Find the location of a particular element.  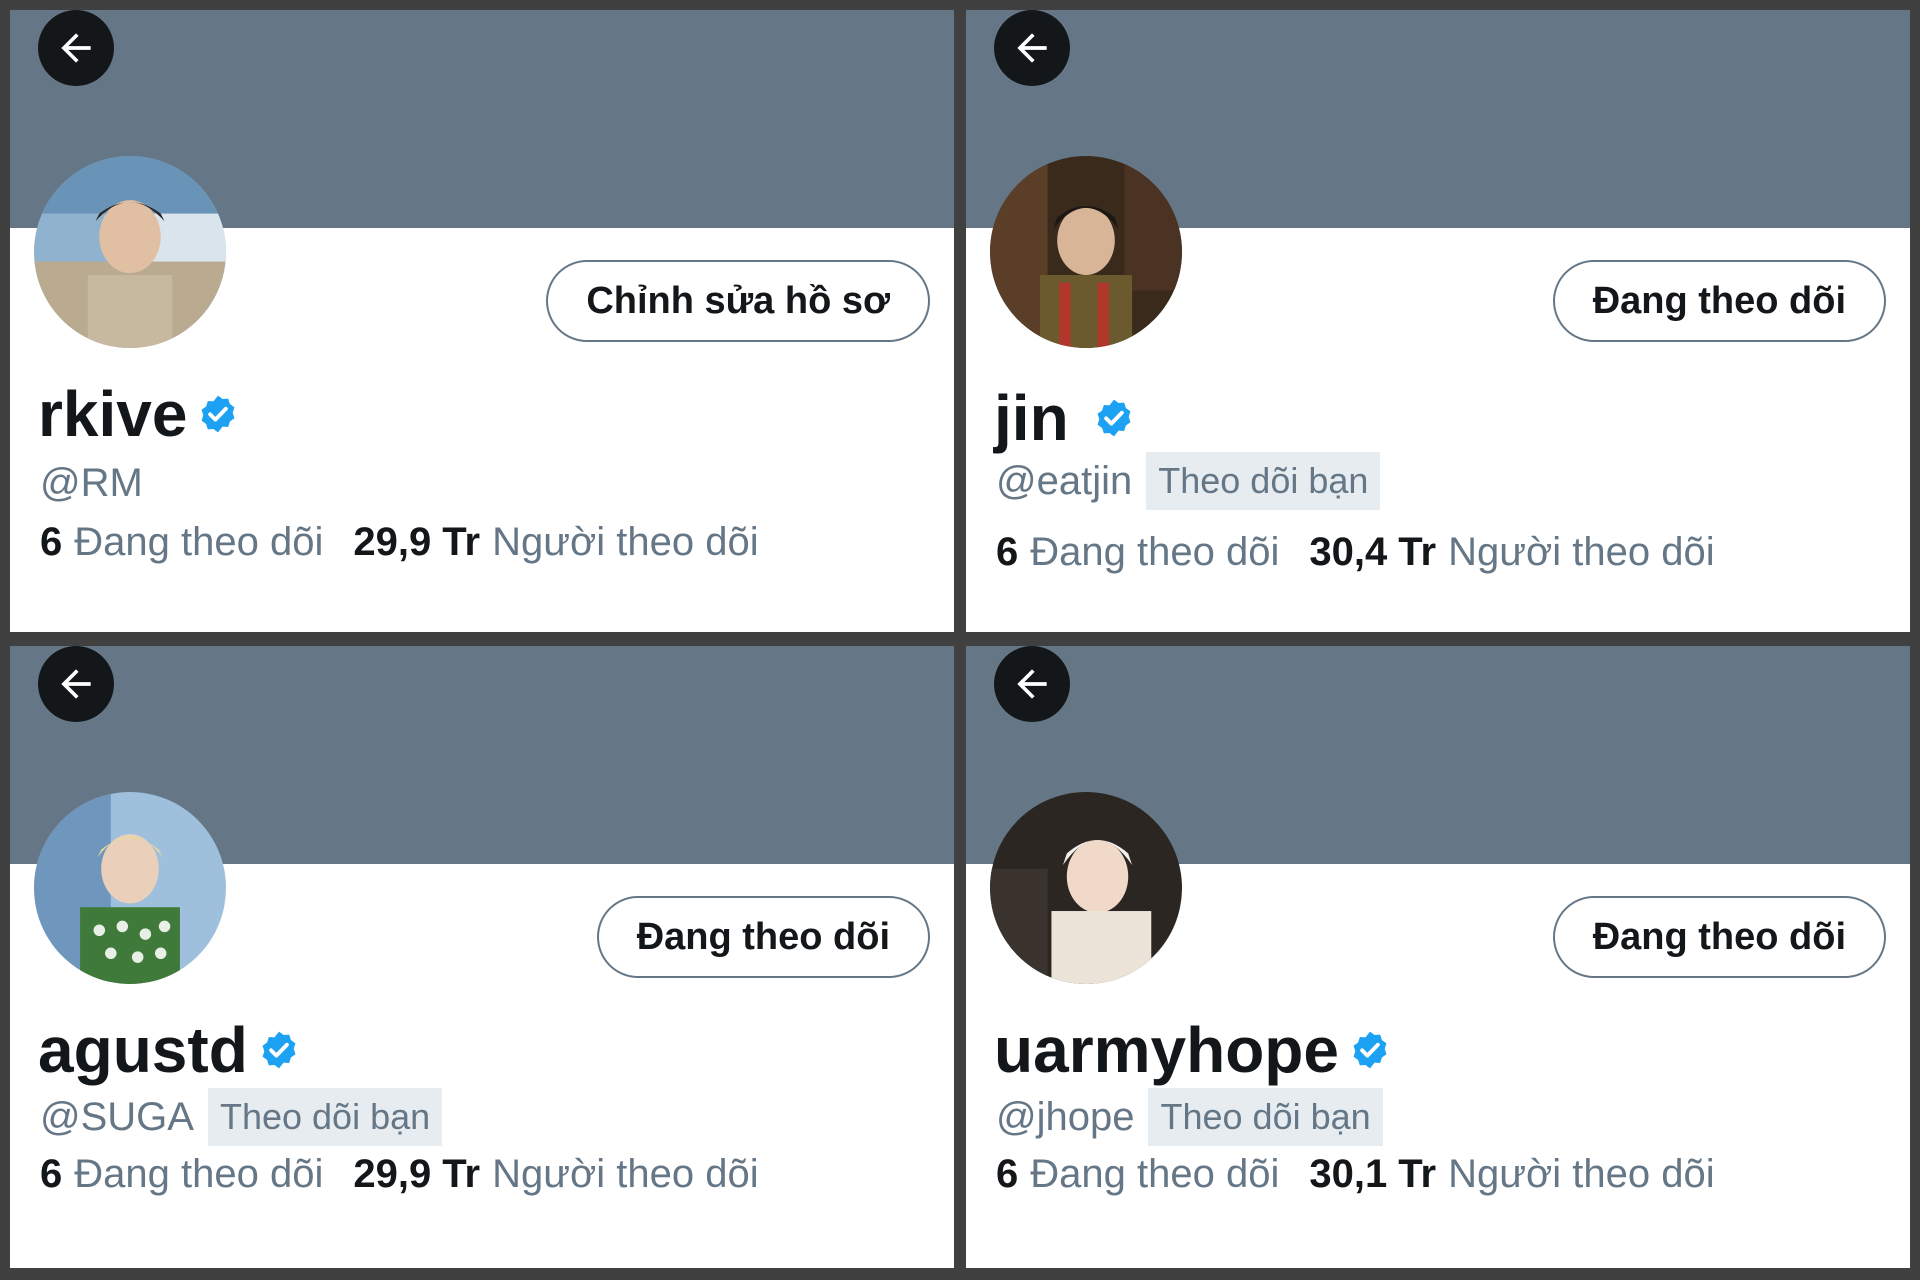

followers-count: 30,4 Tr is located at coordinates (1373, 552).